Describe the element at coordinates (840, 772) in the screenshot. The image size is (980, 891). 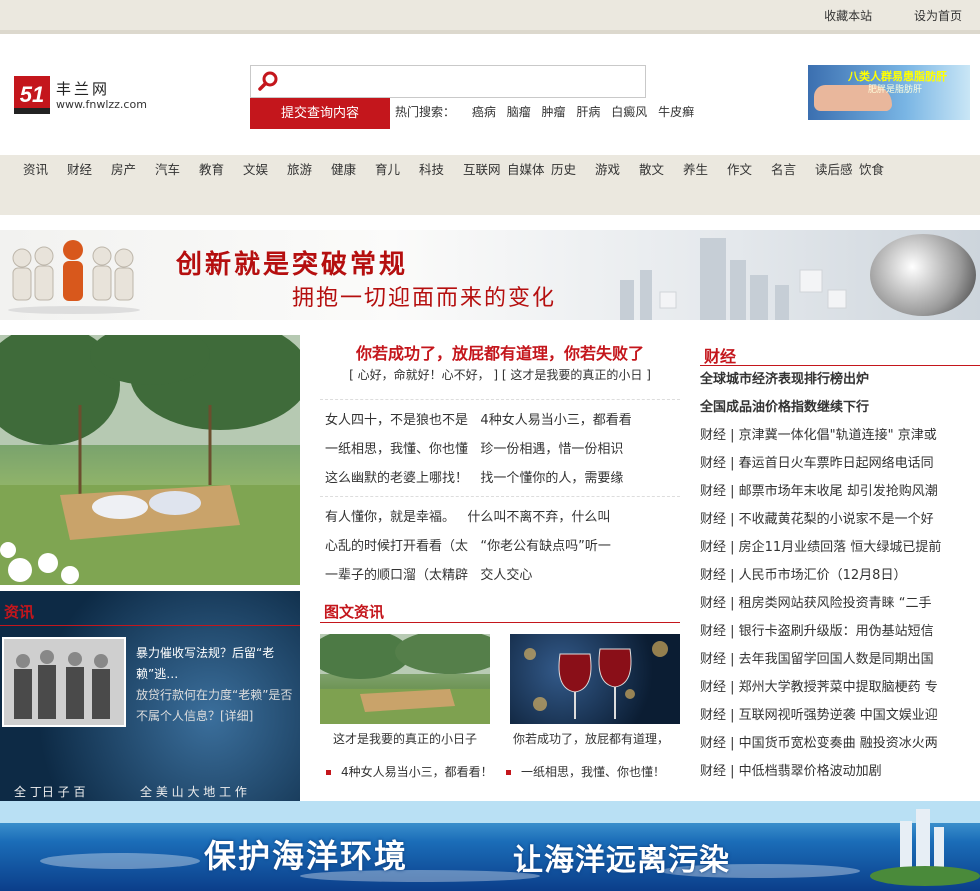
I see `finance-list-item: 财经 | 中低档翡翠价格波动加剧` at that location.